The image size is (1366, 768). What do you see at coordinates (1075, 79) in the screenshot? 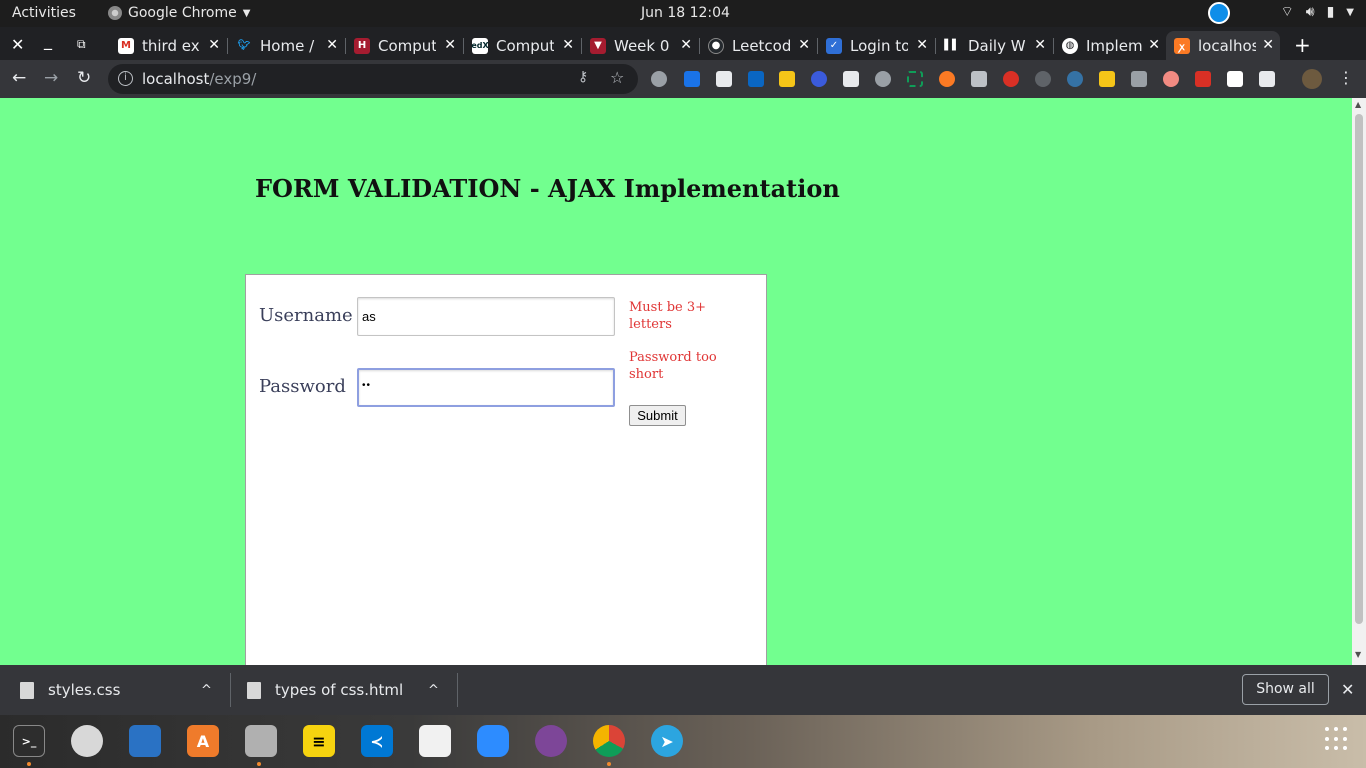
I see `python-icon` at bounding box center [1075, 79].